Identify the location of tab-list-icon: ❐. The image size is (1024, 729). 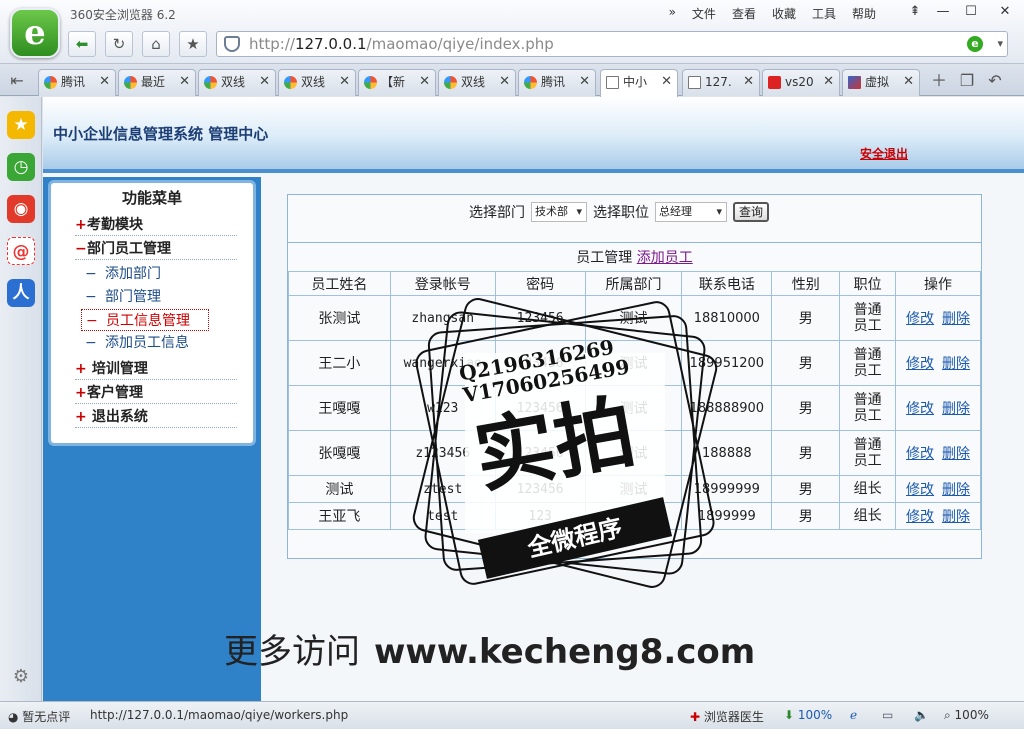
(967, 81).